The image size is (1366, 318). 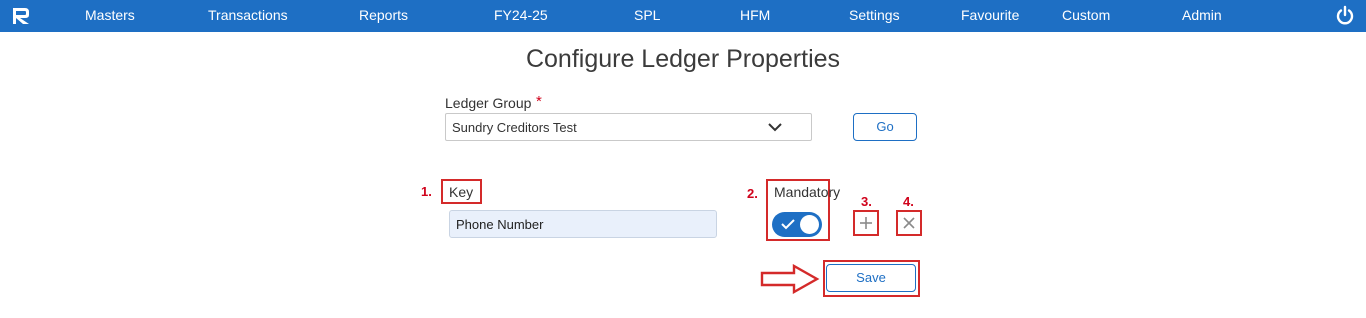 I want to click on mandatory-label: Mandatory, so click(x=807, y=192).